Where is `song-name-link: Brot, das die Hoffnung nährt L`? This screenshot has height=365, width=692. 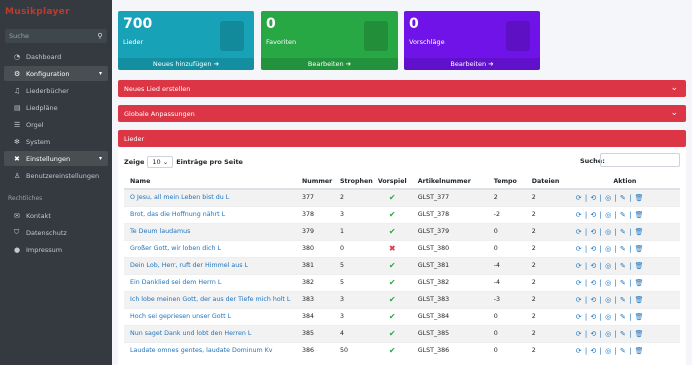 song-name-link: Brot, das die Hoffnung nährt L is located at coordinates (210, 214).